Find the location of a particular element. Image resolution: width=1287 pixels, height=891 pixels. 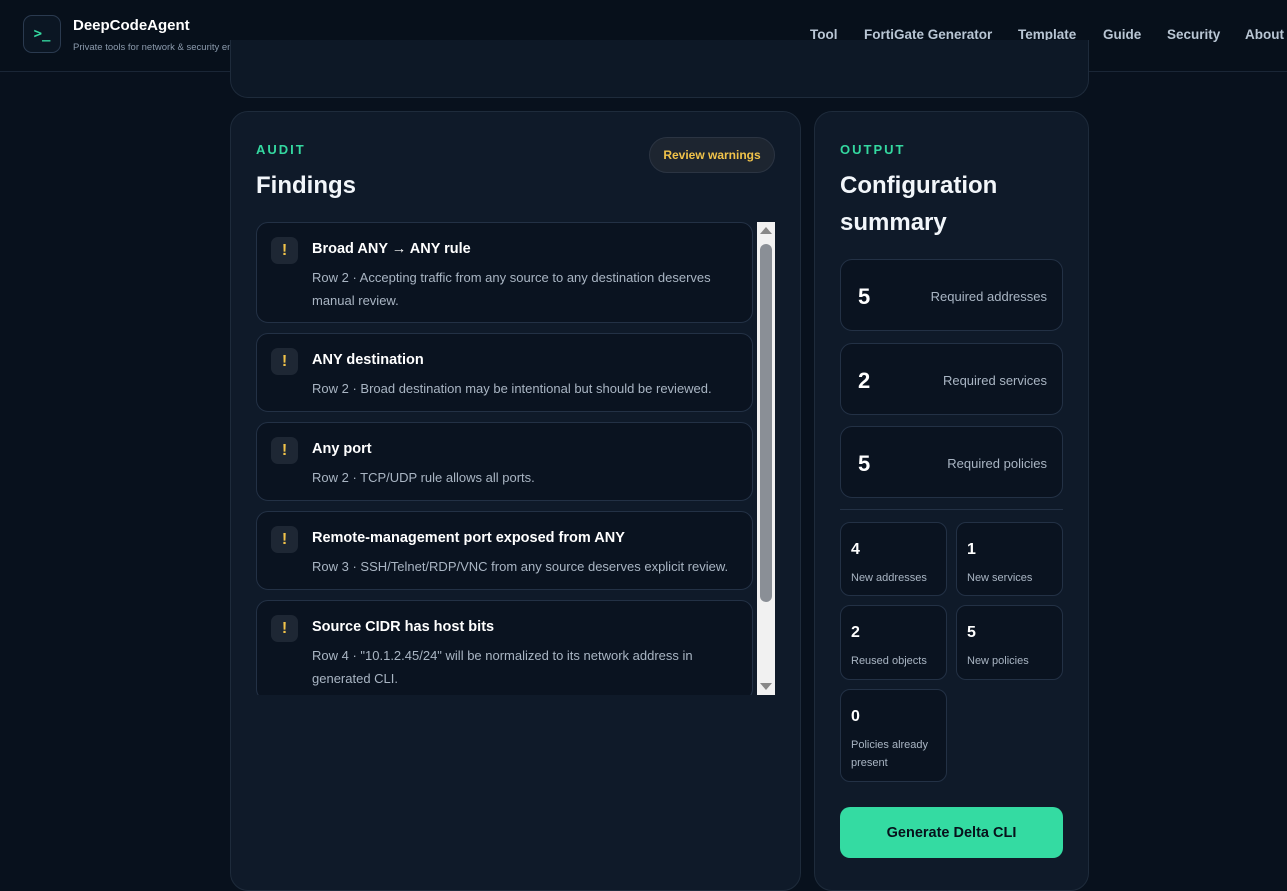

finding-title: Remote-management port exposed from ANY is located at coordinates (468, 538).